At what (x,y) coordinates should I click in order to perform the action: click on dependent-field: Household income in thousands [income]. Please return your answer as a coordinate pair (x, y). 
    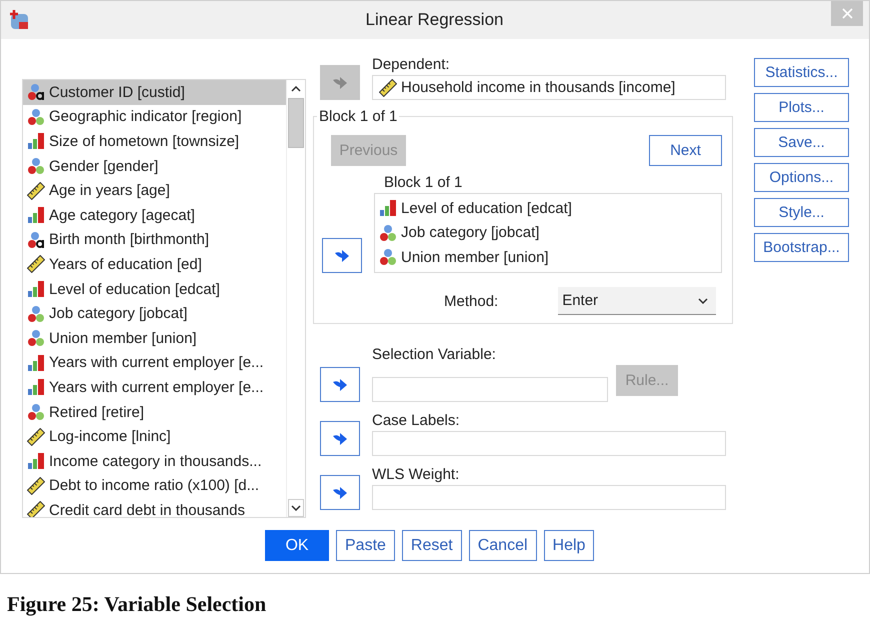
    Looking at the image, I should click on (549, 87).